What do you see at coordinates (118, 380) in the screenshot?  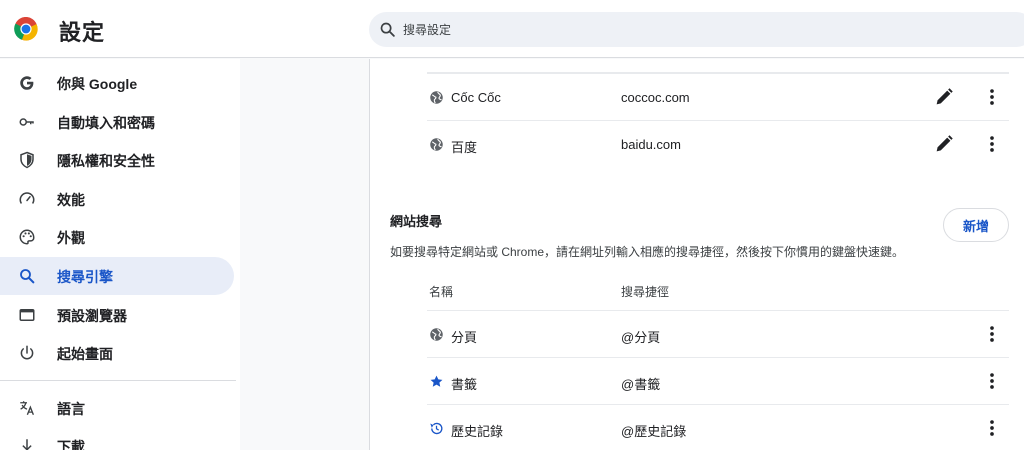 I see `sidebar-divider` at bounding box center [118, 380].